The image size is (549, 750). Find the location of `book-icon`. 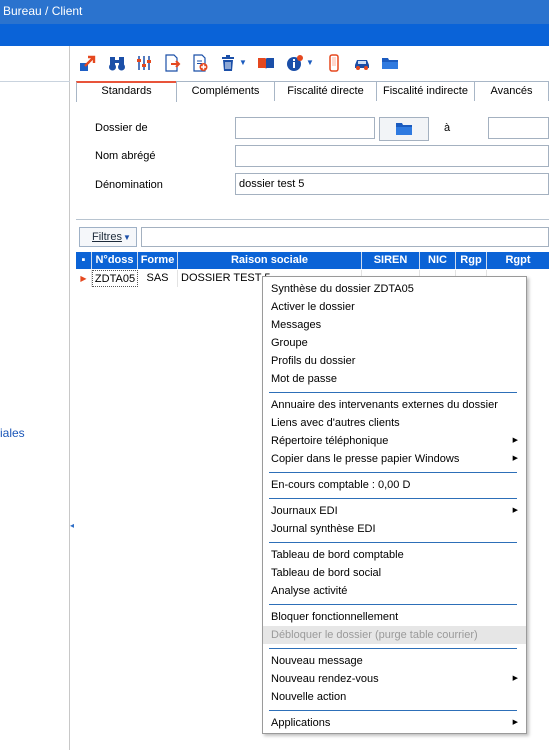

book-icon is located at coordinates (266, 63).